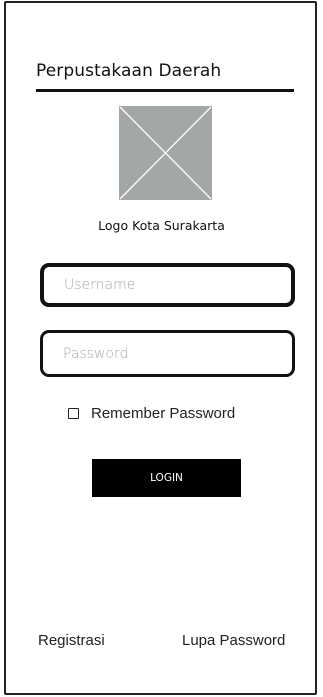 The height and width of the screenshot is (697, 323). Describe the element at coordinates (165, 153) in the screenshot. I see `image-placeholder-icon` at that location.